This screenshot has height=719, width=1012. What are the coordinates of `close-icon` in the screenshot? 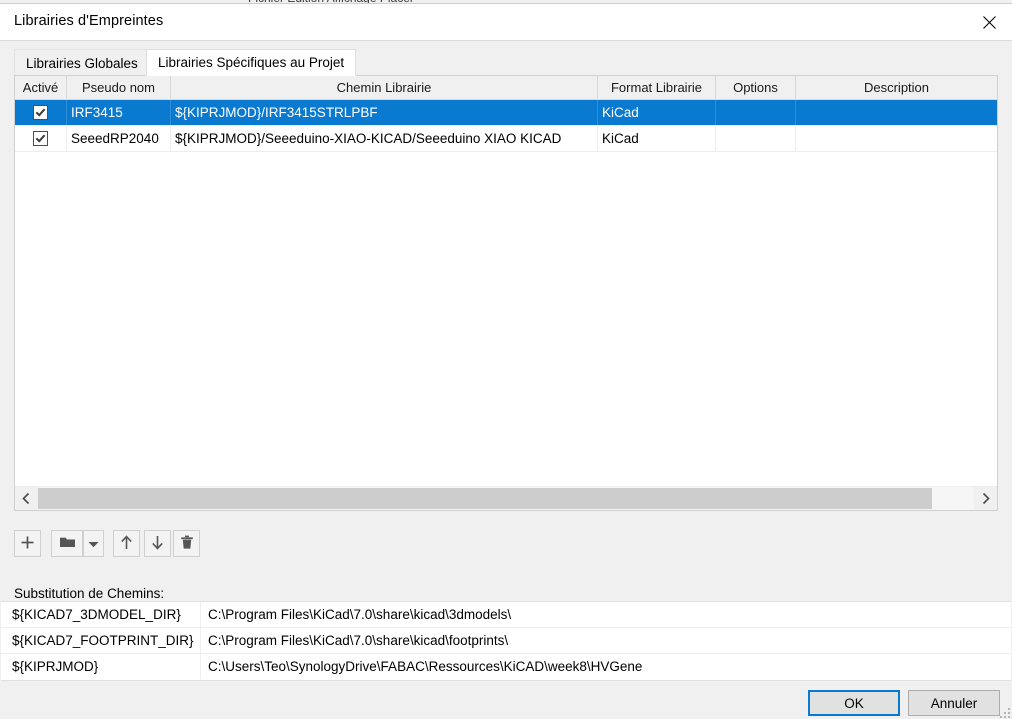 It's located at (989, 22).